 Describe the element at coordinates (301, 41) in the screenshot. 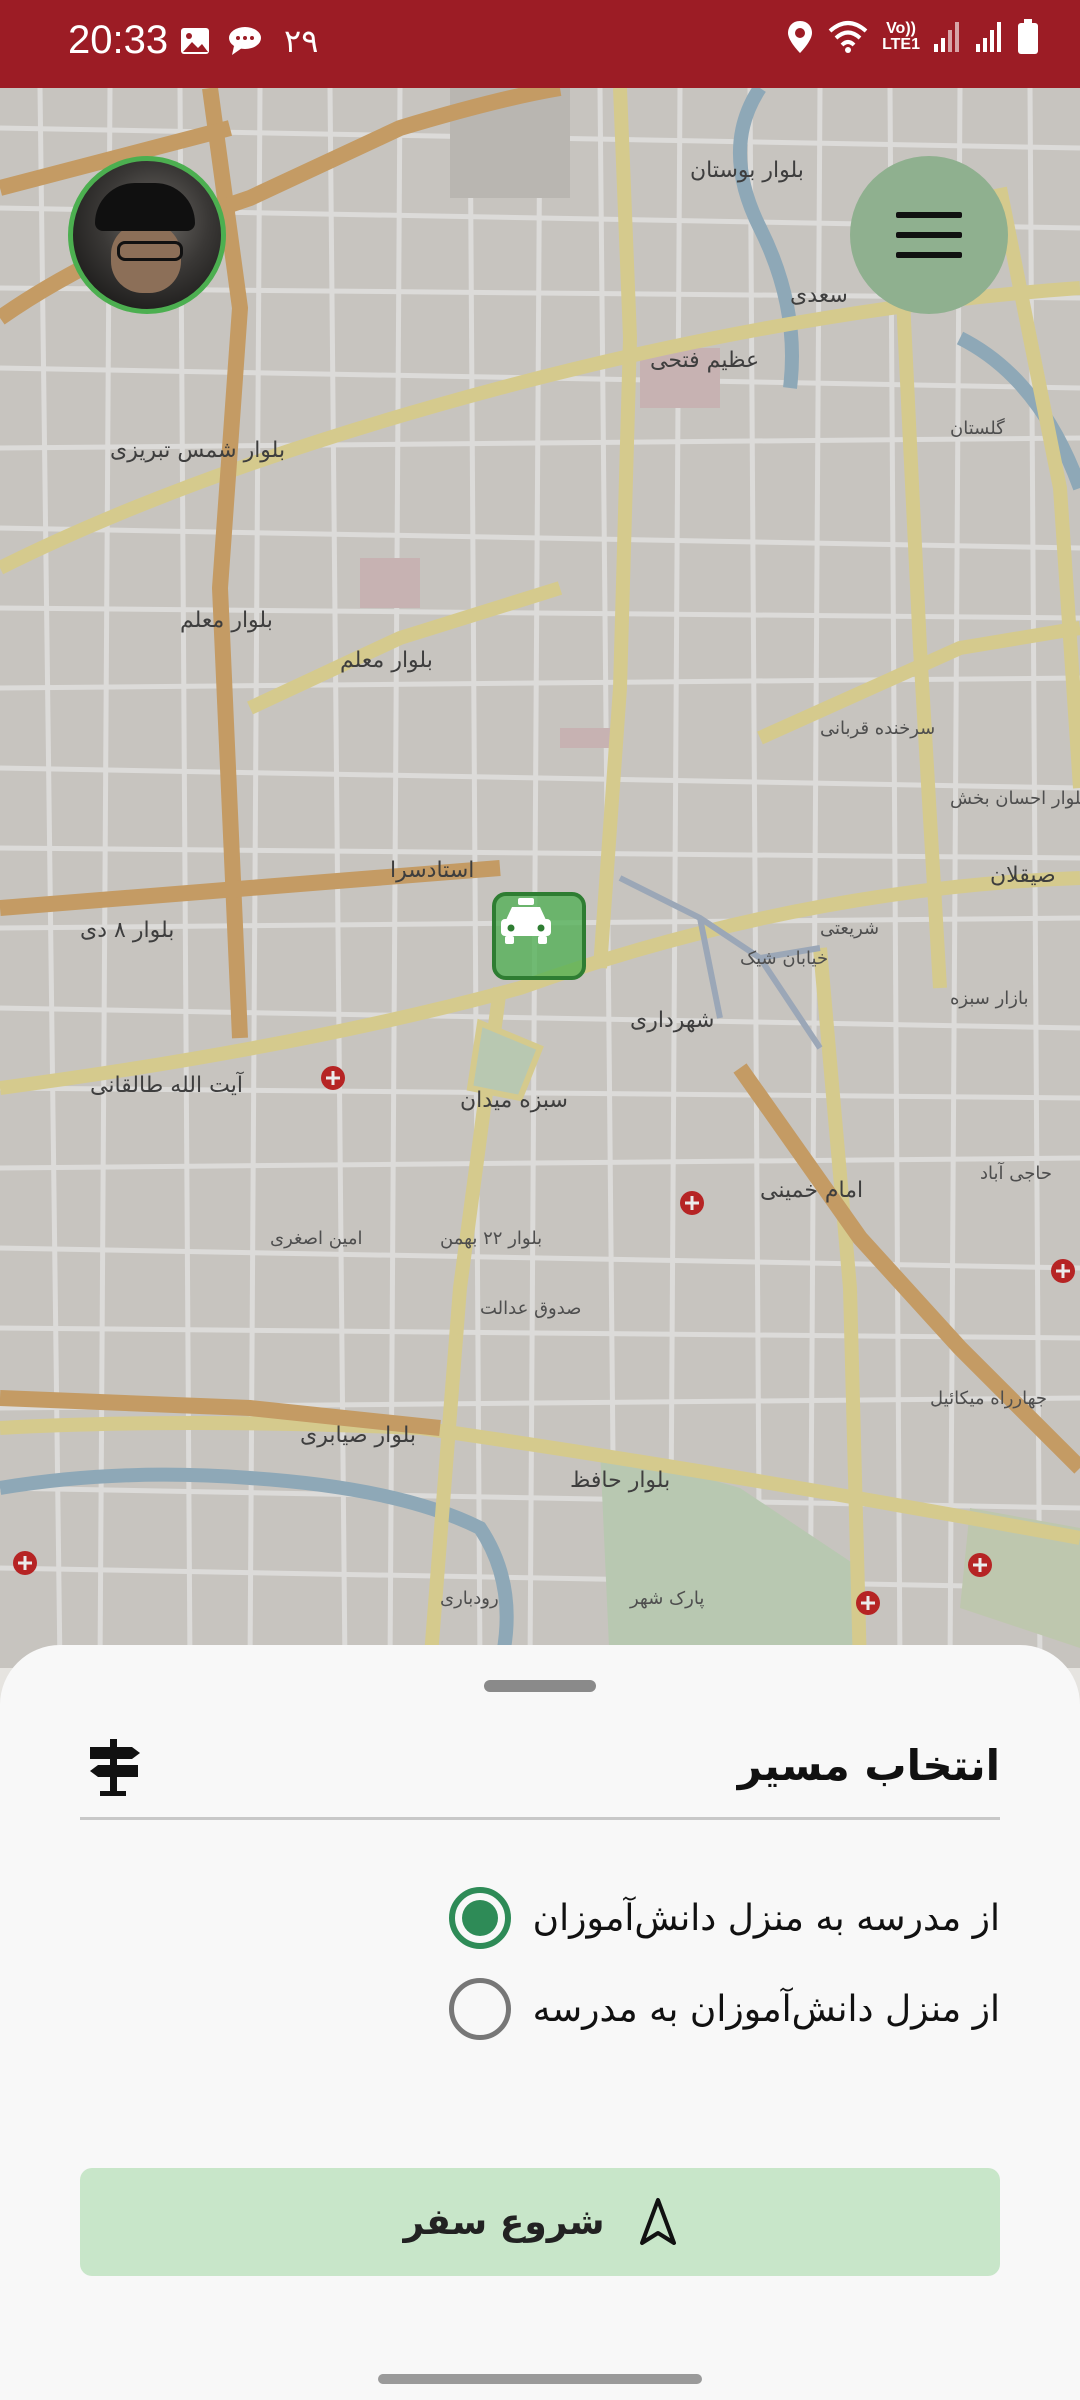

I see `notification-count: ۲۹` at that location.